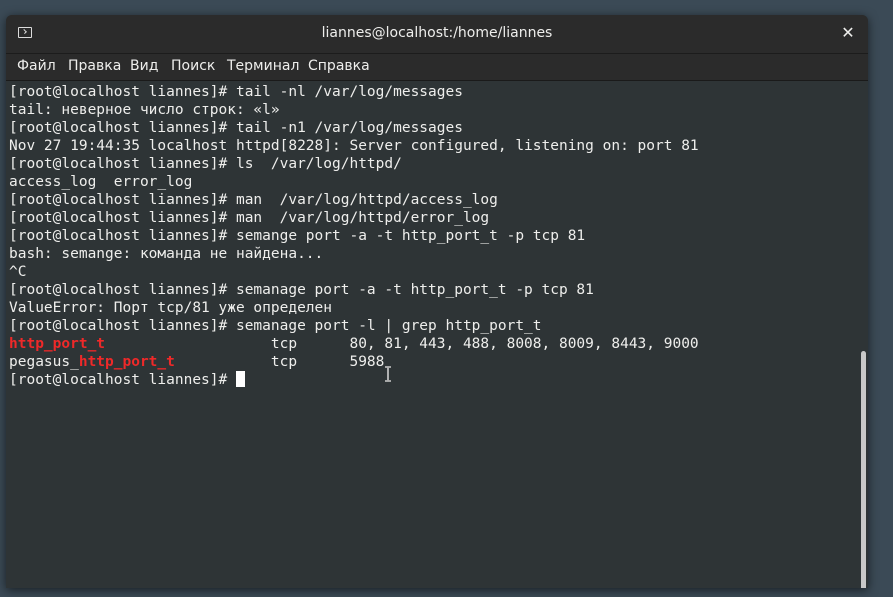 This screenshot has width=893, height=597. Describe the element at coordinates (122, 380) in the screenshot. I see `prompt: [root@localhost liannes]#` at that location.